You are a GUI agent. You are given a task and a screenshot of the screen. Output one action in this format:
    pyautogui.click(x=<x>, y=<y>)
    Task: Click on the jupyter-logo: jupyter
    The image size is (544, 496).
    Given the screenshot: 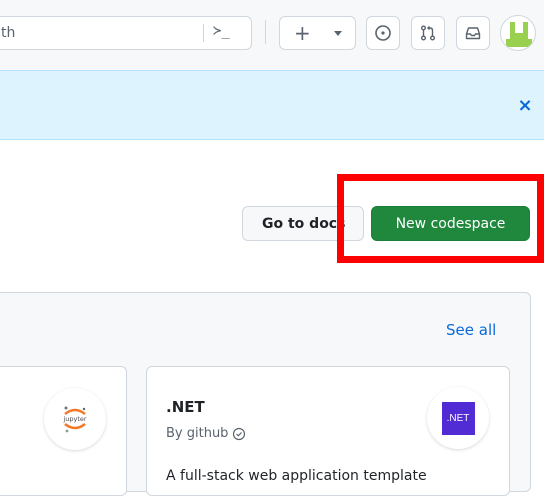 What is the action you would take?
    pyautogui.click(x=75, y=419)
    